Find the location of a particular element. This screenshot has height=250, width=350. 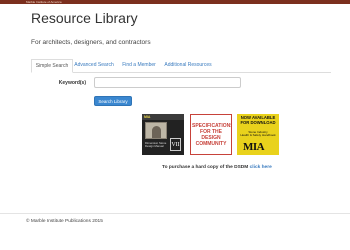

download-headline: NOW AVAILABLE FOR DOWNLOAD is located at coordinates (258, 120).